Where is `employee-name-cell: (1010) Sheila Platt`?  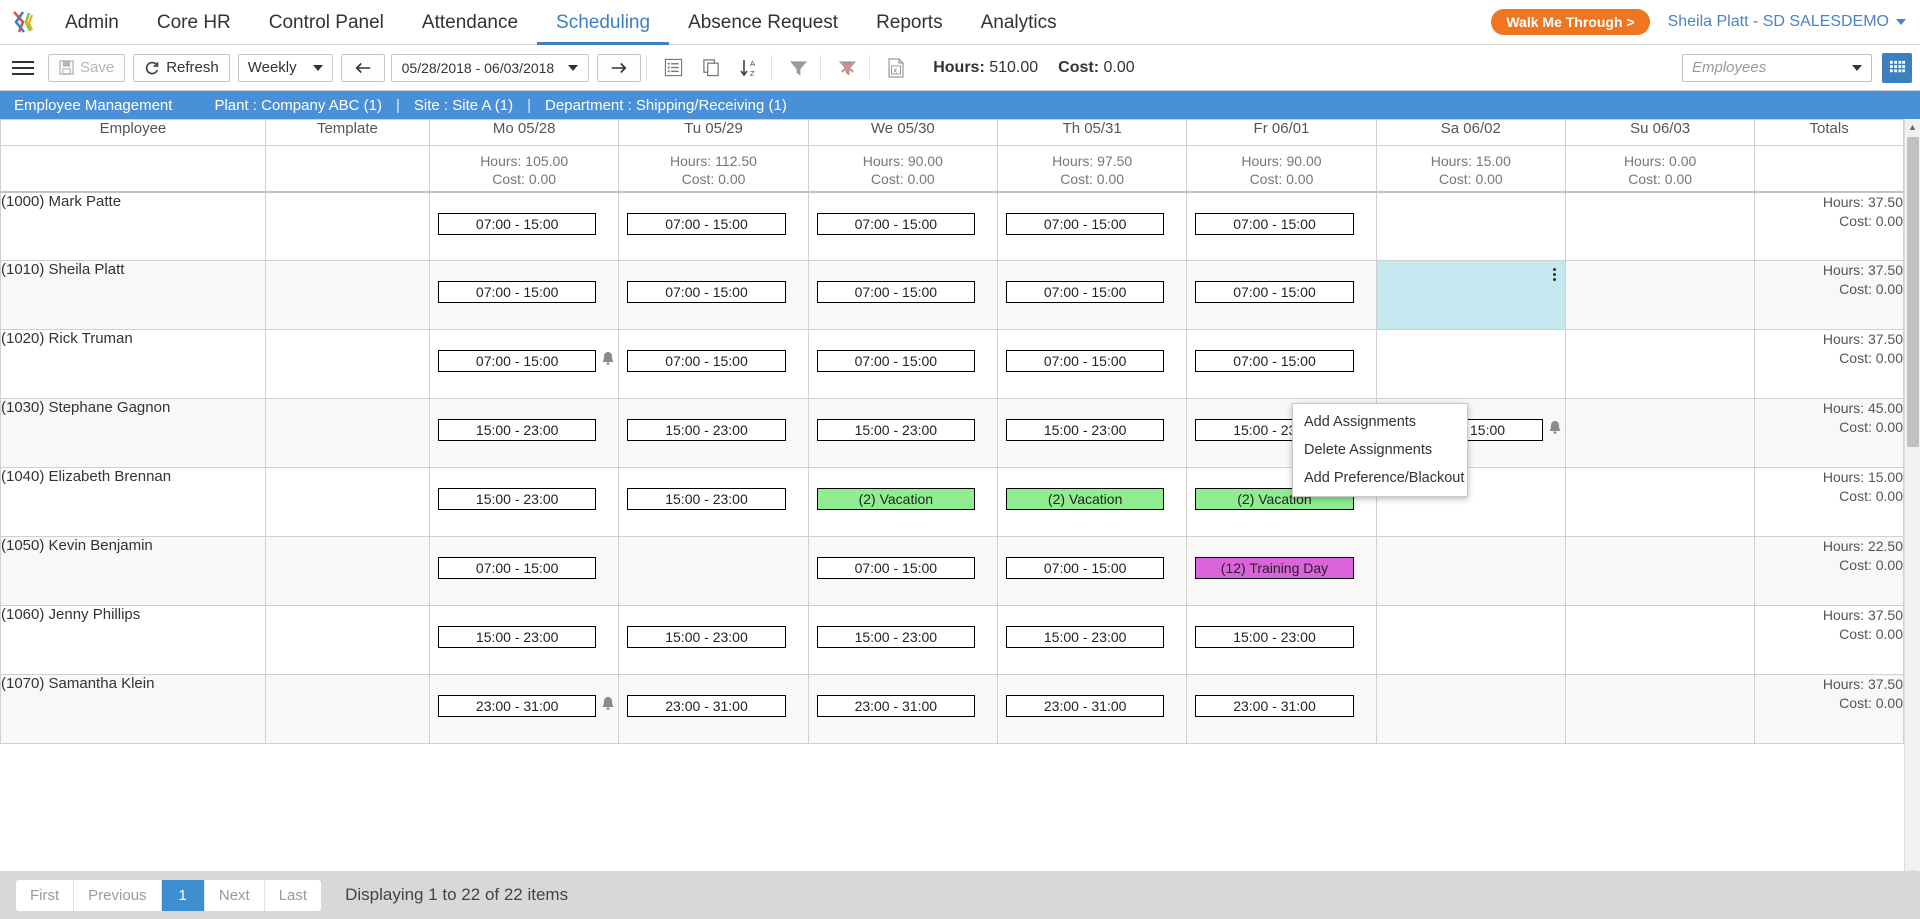 employee-name-cell: (1010) Sheila Platt is located at coordinates (133, 295).